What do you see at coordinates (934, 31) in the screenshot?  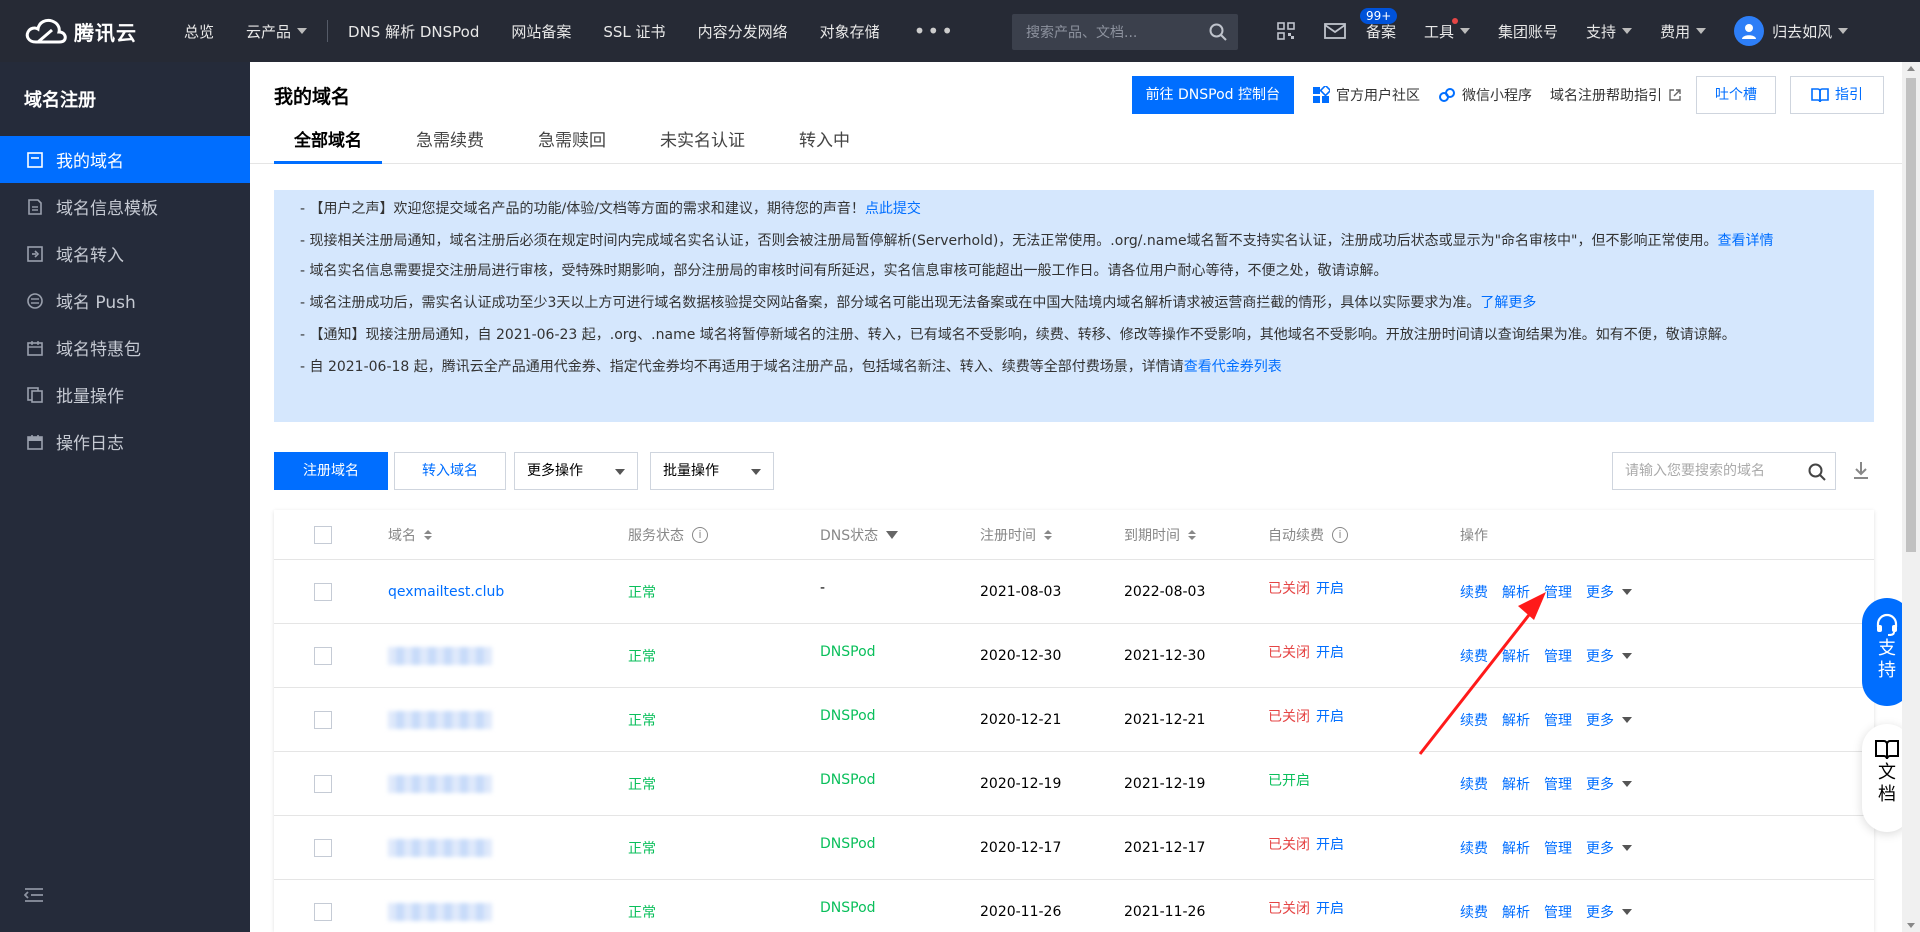 I see `more-icon: •••` at bounding box center [934, 31].